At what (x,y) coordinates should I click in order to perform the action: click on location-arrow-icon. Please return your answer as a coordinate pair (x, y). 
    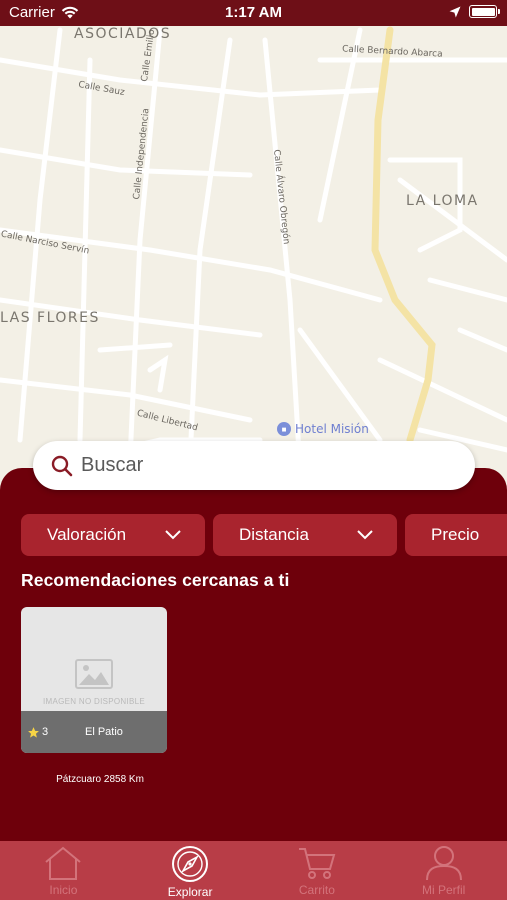
    Looking at the image, I should click on (455, 11).